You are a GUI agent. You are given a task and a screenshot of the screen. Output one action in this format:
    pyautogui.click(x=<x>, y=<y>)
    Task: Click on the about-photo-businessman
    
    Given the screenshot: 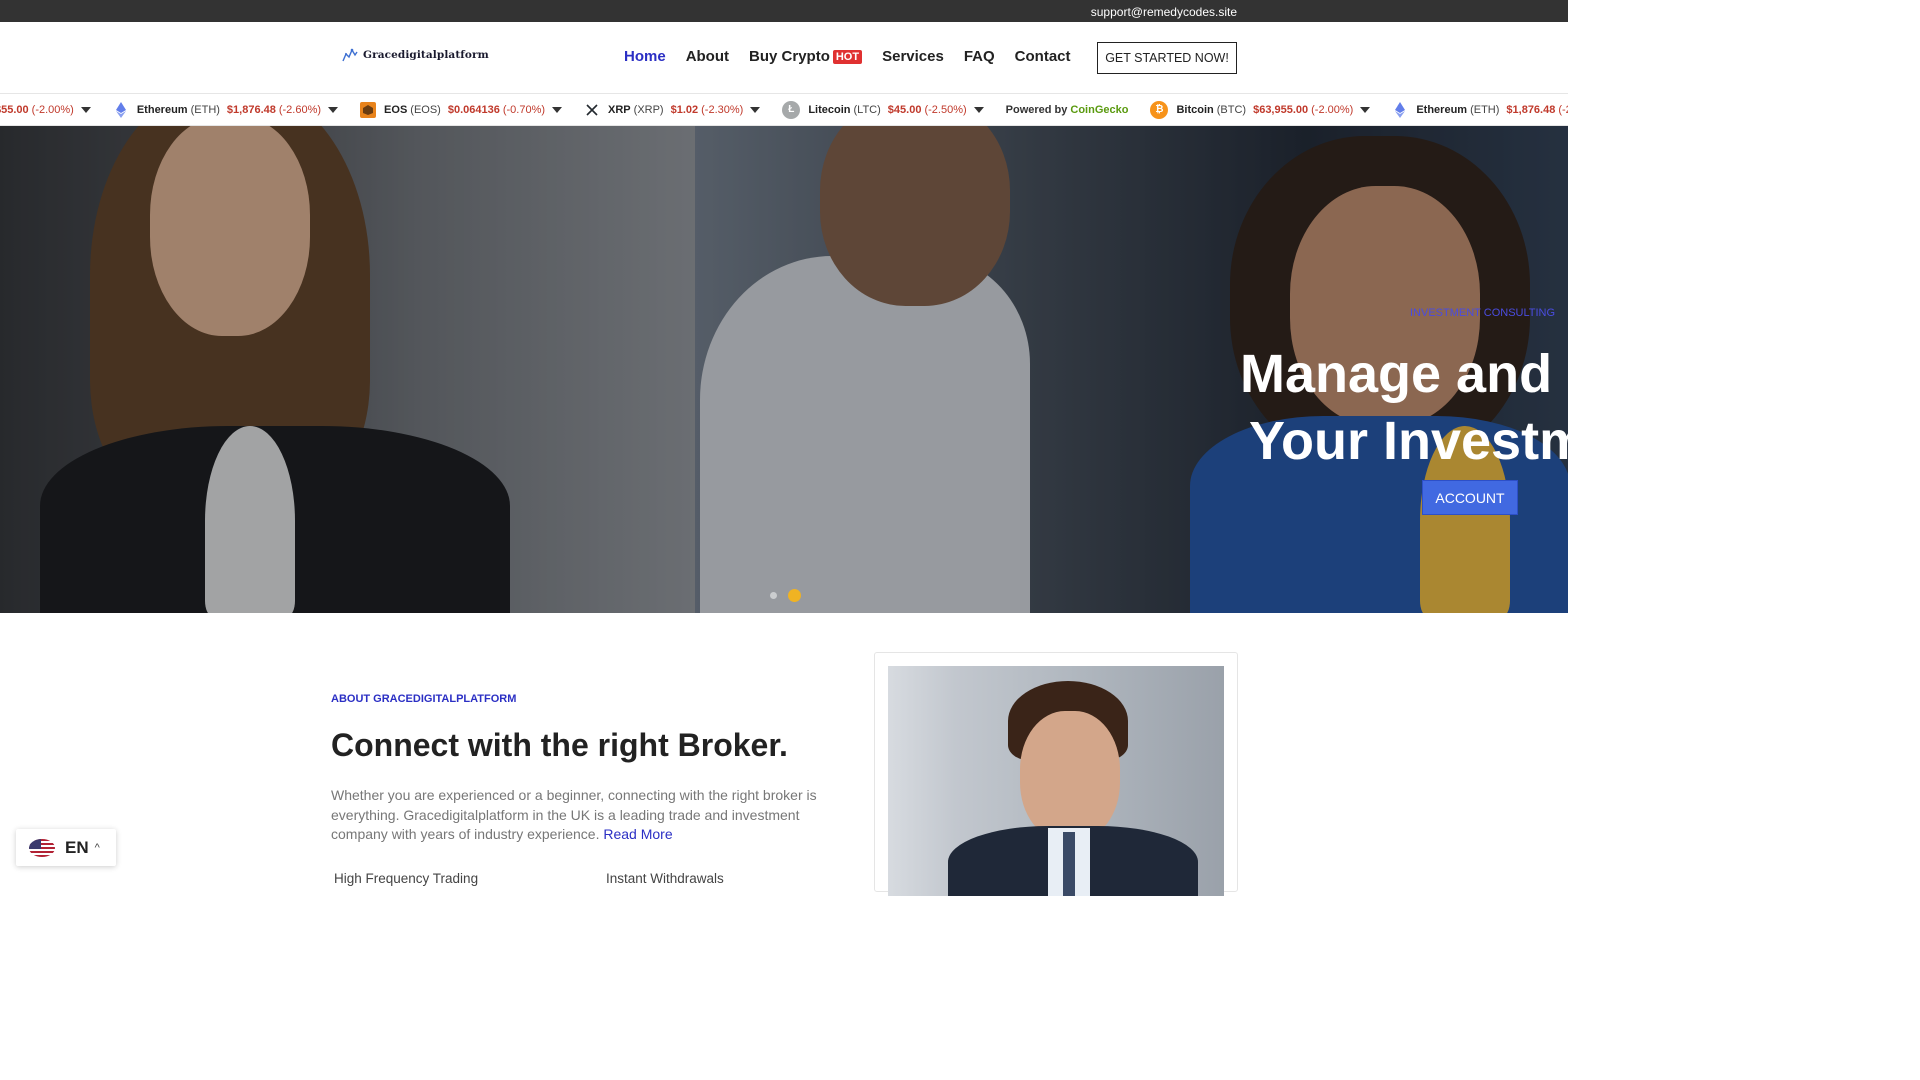 What is the action you would take?
    pyautogui.click(x=1056, y=781)
    